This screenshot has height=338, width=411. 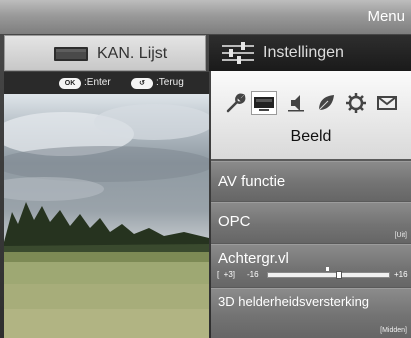 I want to click on tab-settings: Instellingen, so click(x=310, y=53).